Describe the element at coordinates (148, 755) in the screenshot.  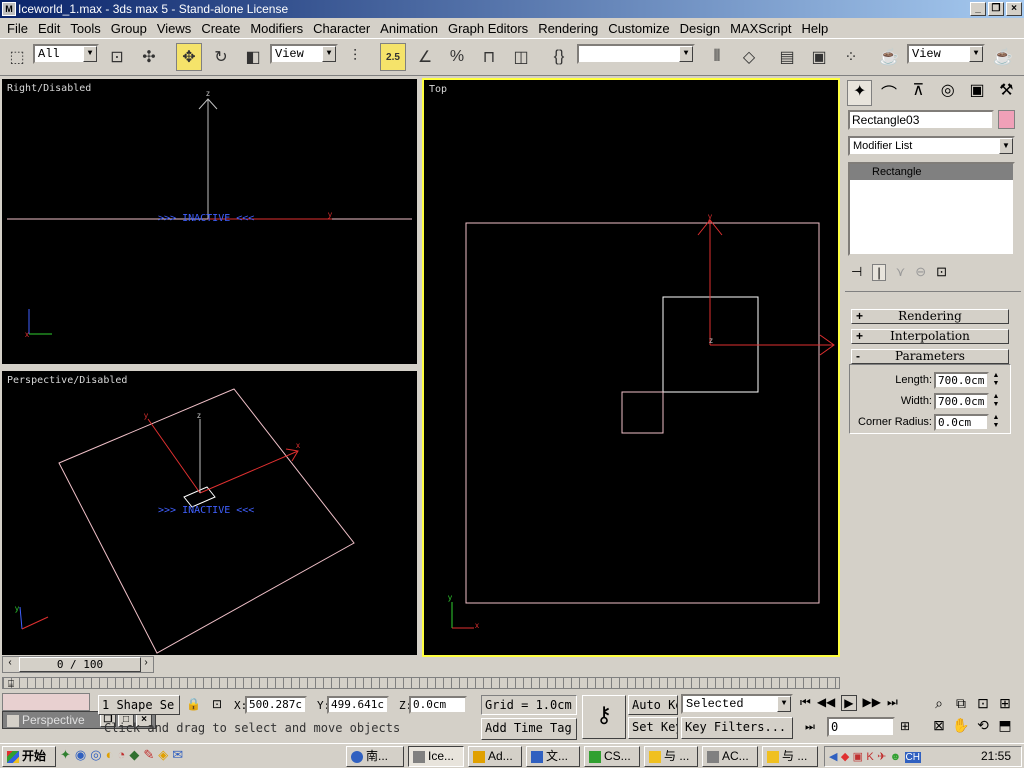
I see `quick-launch-icon: ✎` at that location.